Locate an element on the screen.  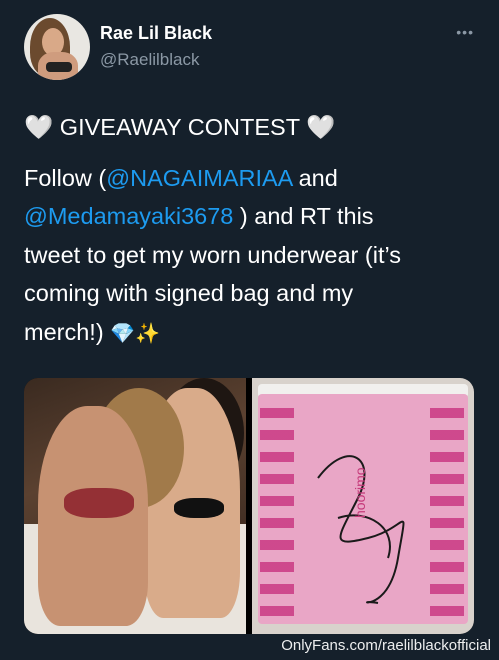
tweet-line-3: tweet to get my worn underwear (it’s is located at coordinates (213, 254).